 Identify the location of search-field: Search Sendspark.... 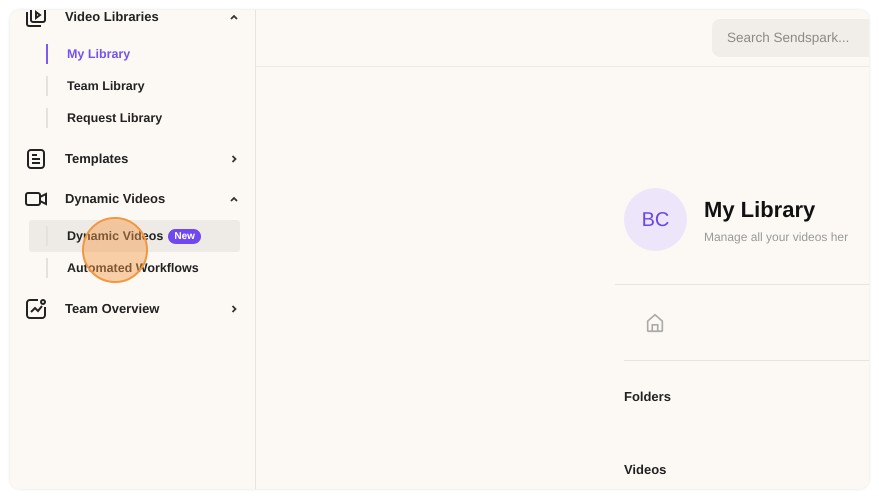
(790, 38).